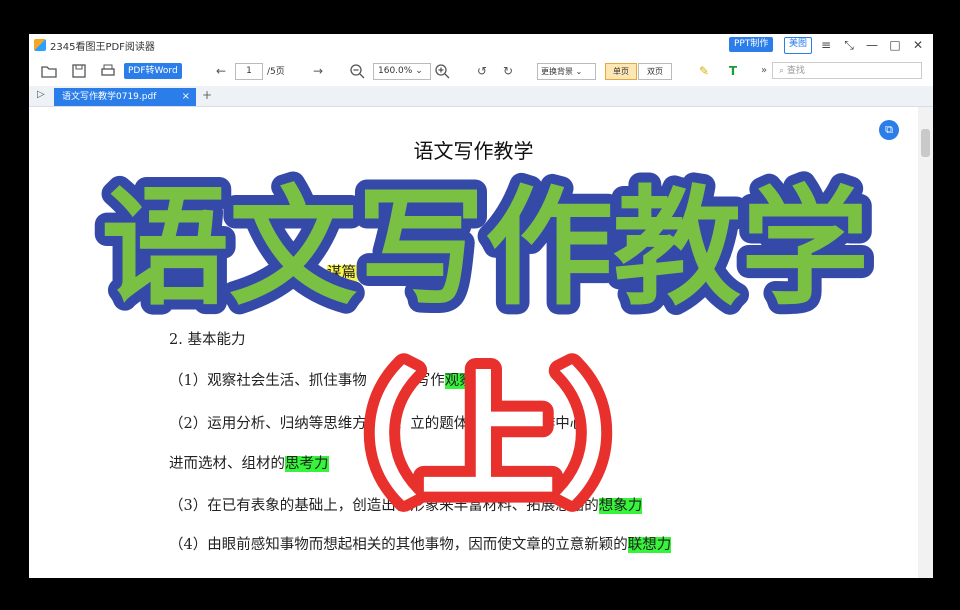 The height and width of the screenshot is (610, 960). Describe the element at coordinates (398, 545) in the screenshot. I see `line-text: （4）由眼前感知事物而想起相关的其他事物，因而使文章的立意新颖的` at that location.